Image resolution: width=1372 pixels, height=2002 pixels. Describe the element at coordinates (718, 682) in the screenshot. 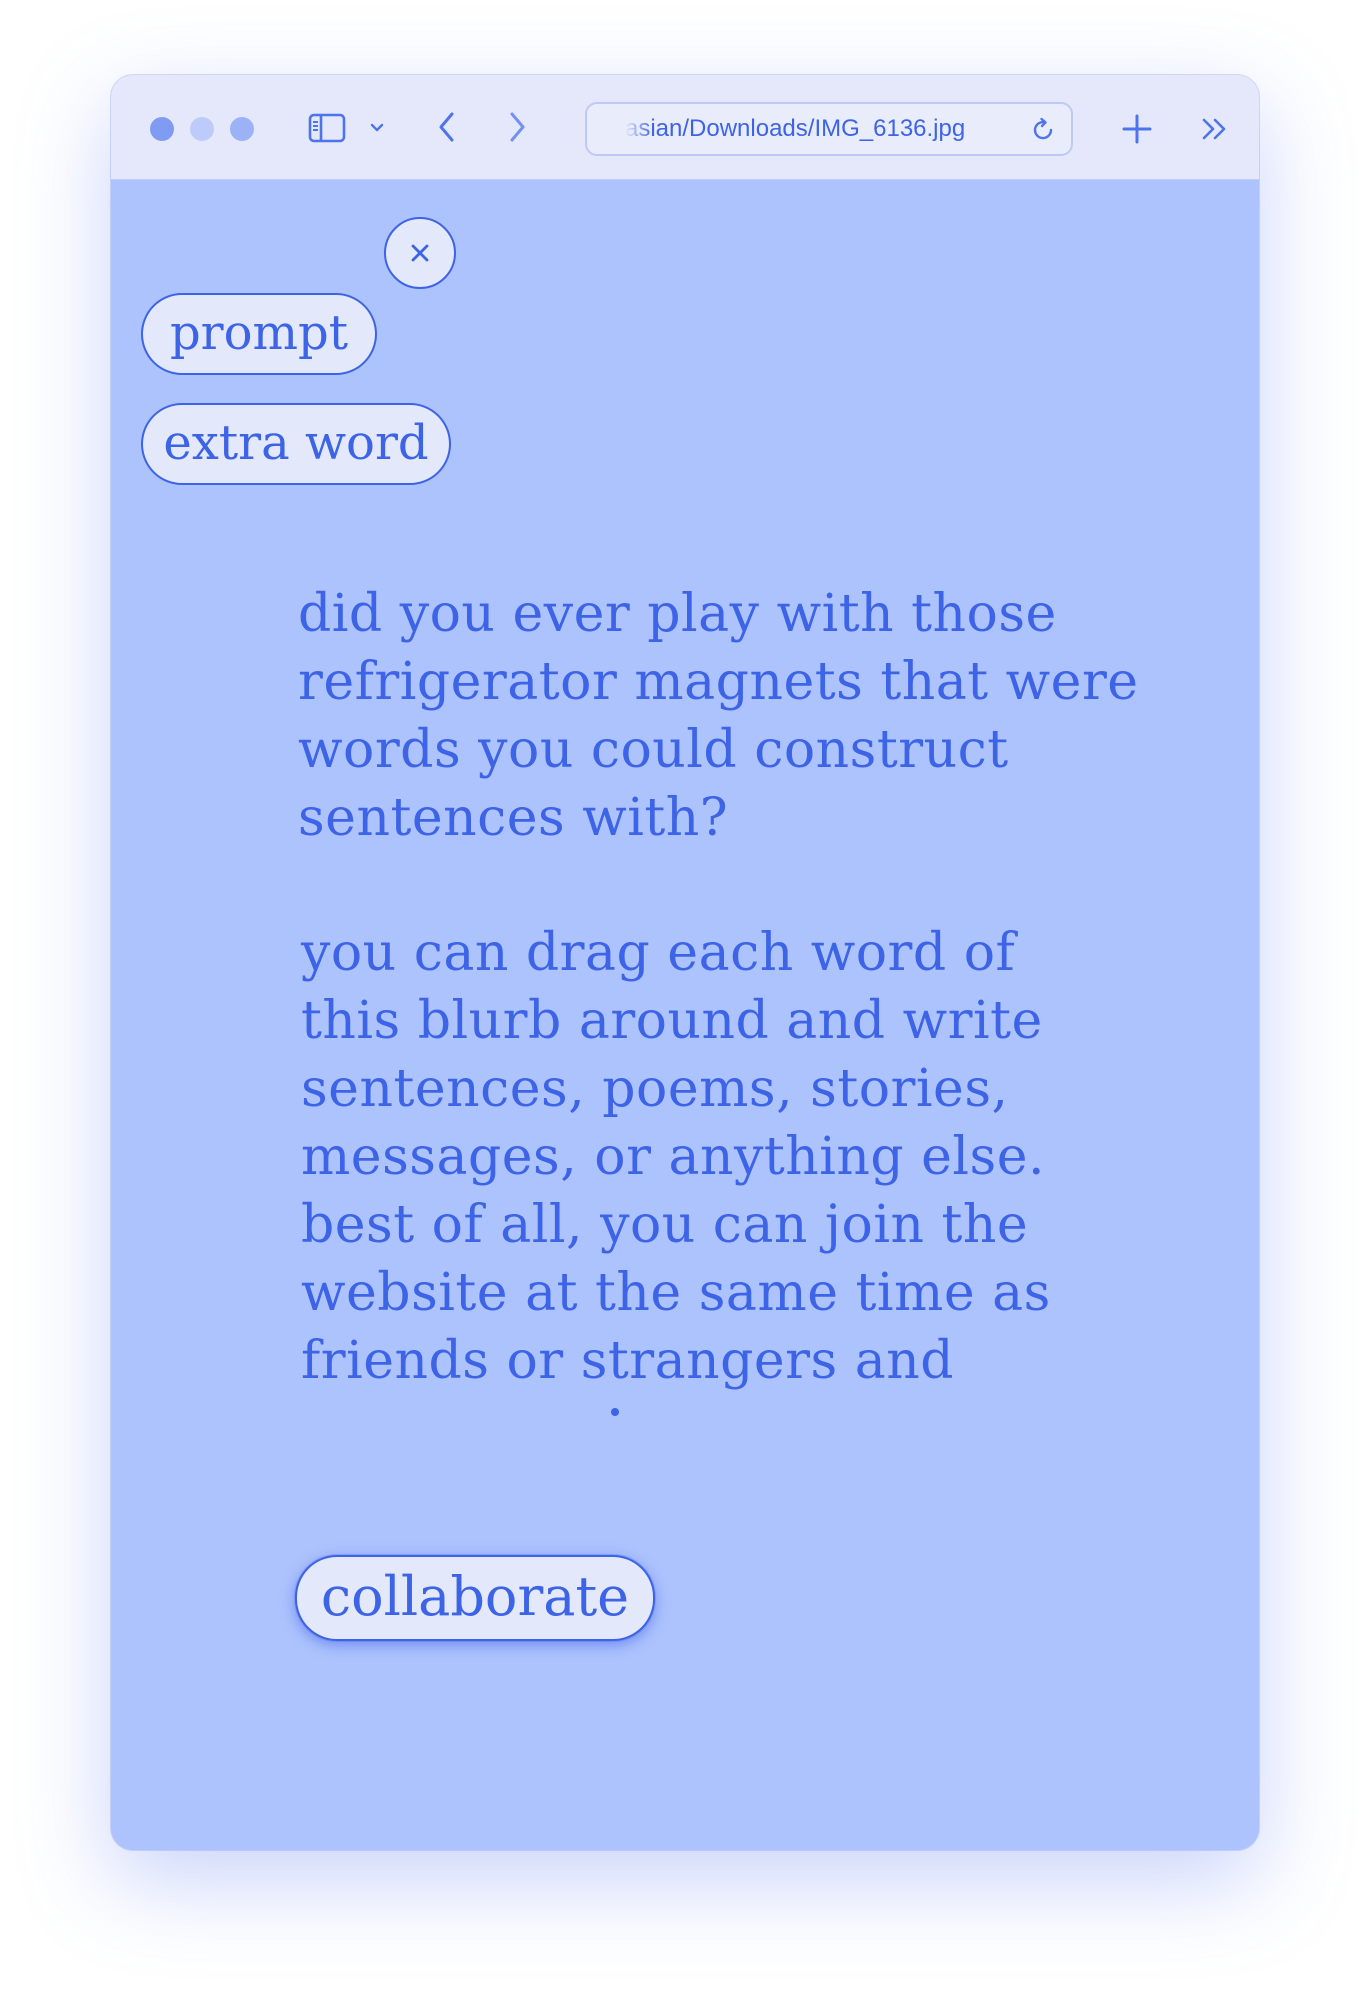

I see `draggable-word-line: refrigerator magnets that were` at that location.